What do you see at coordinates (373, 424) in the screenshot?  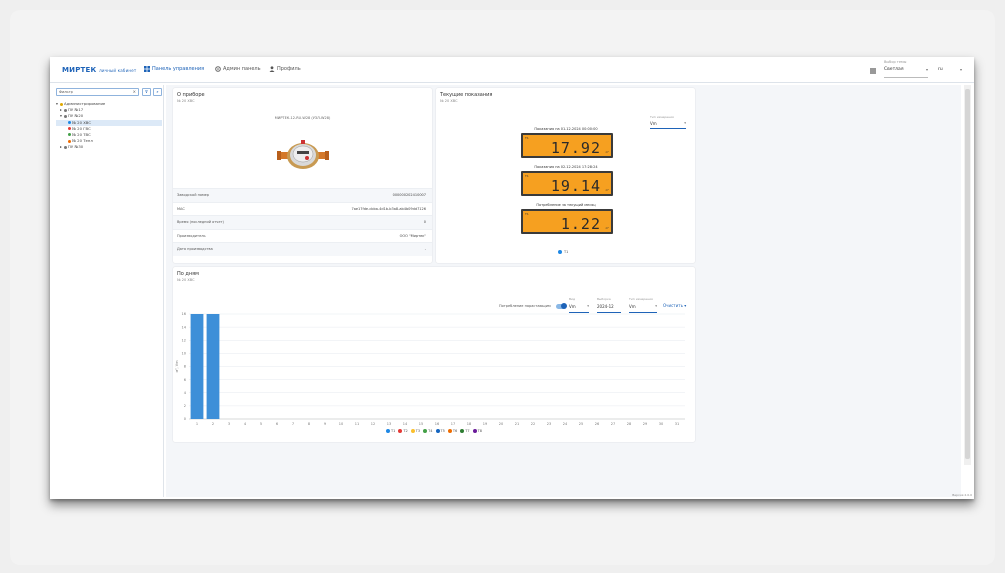 I see `x-tick-label: 12` at bounding box center [373, 424].